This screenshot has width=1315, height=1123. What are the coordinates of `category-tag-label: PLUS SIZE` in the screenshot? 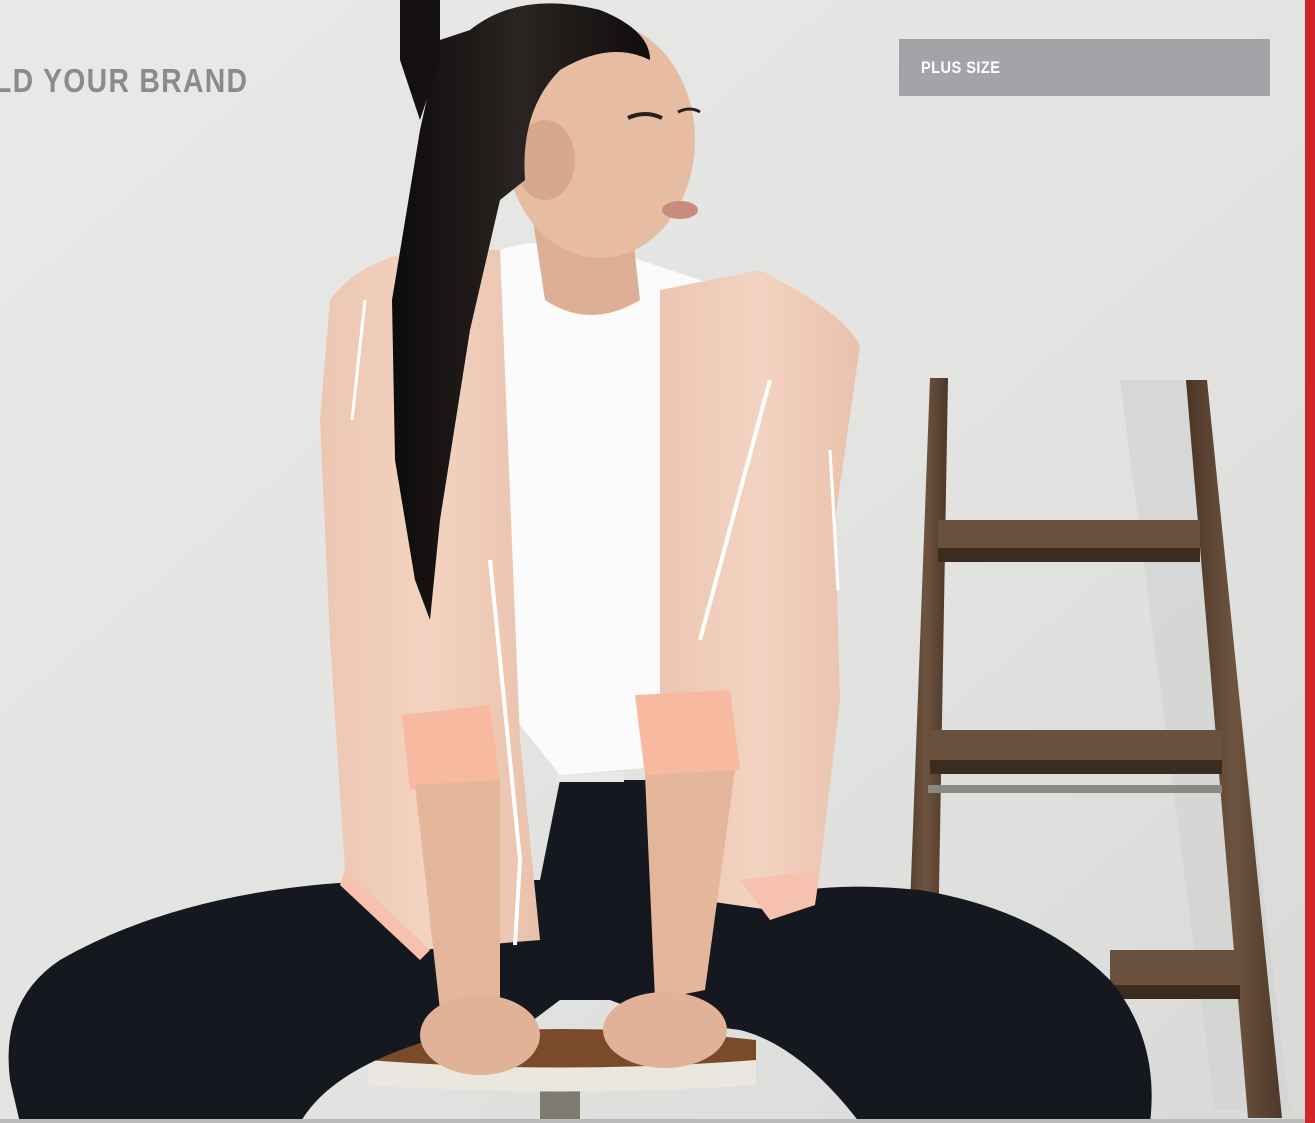 It's located at (961, 67).